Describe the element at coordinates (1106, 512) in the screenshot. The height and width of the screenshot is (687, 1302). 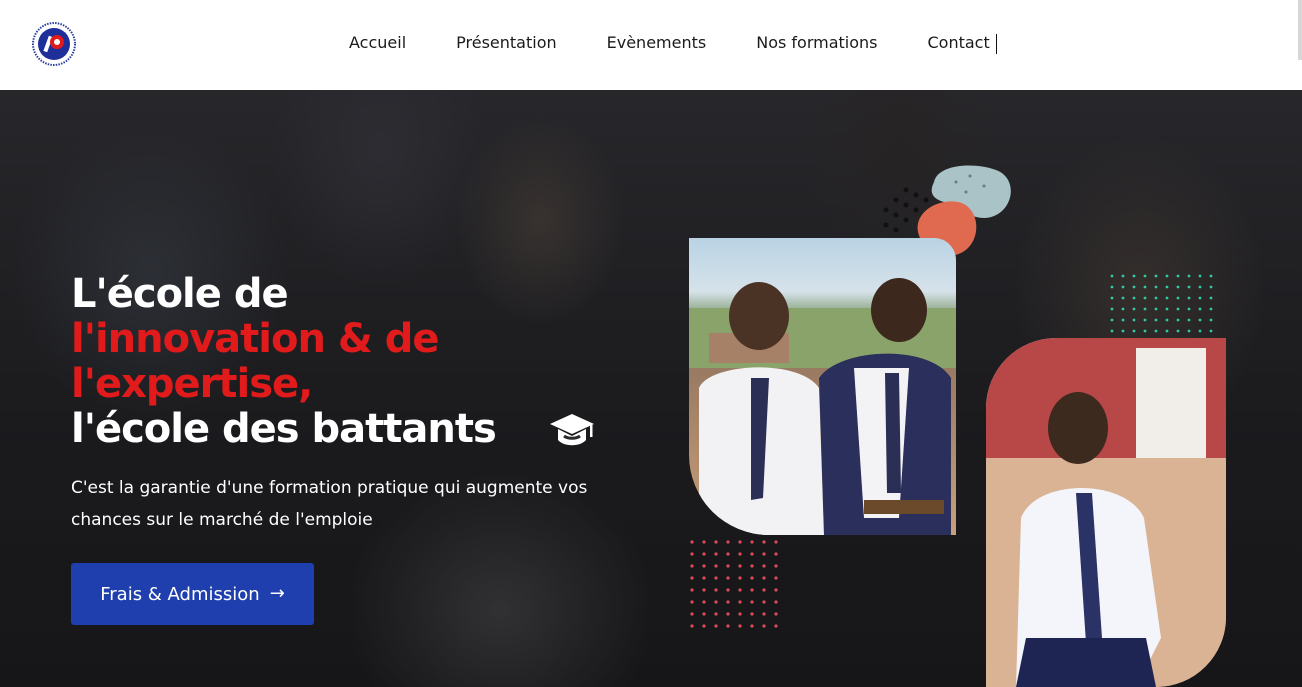
I see `student-photo-single` at that location.